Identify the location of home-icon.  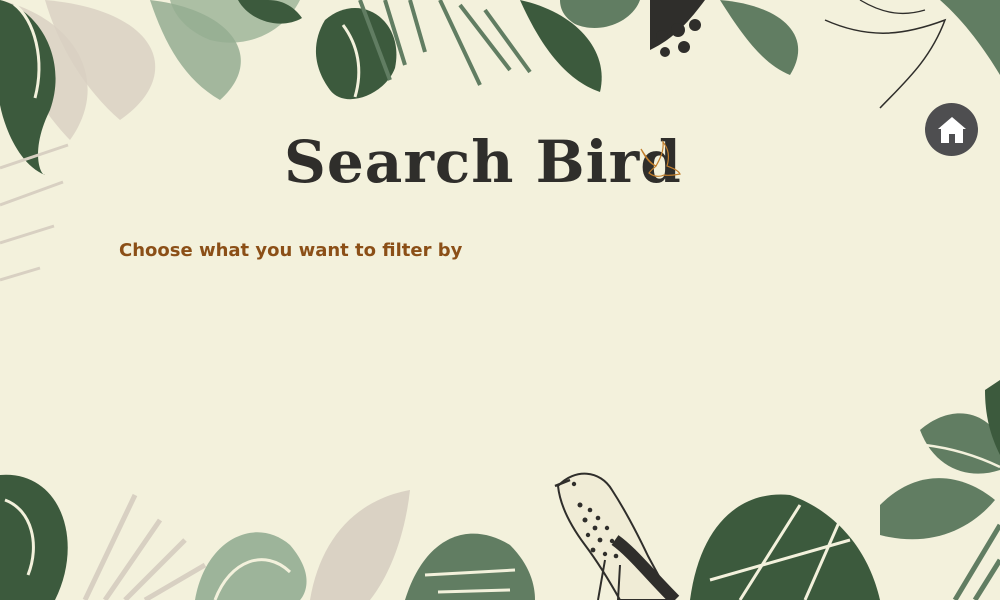
(951, 129).